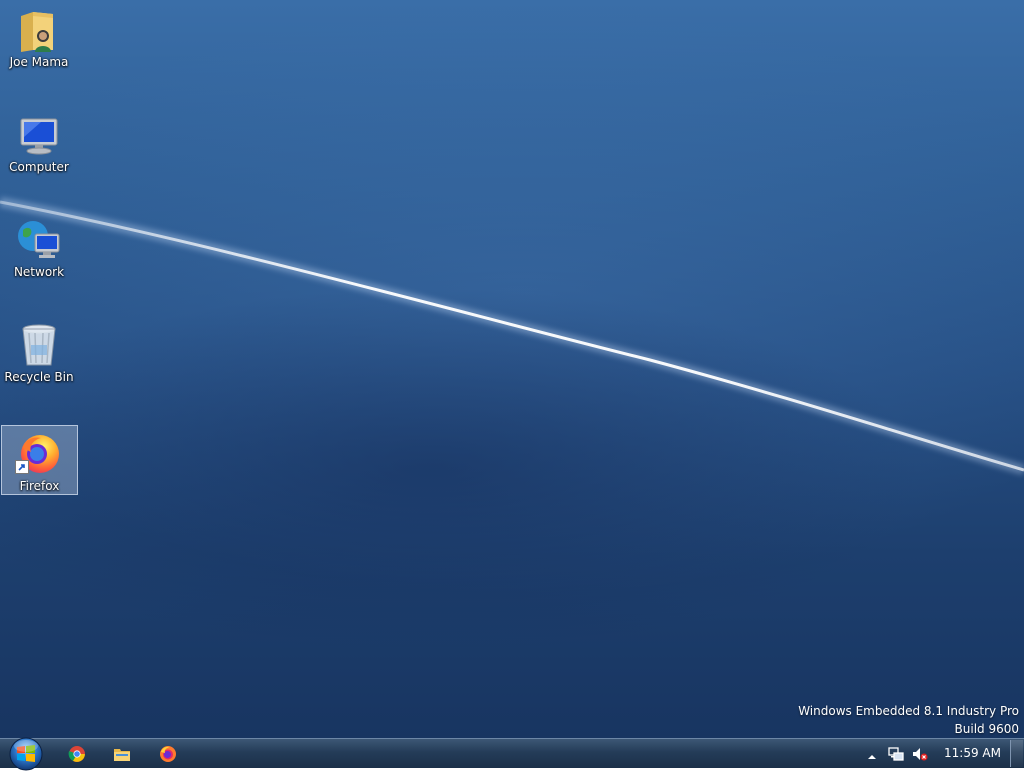 This screenshot has width=1024, height=775. What do you see at coordinates (896, 754) in the screenshot?
I see `network-status-icon` at bounding box center [896, 754].